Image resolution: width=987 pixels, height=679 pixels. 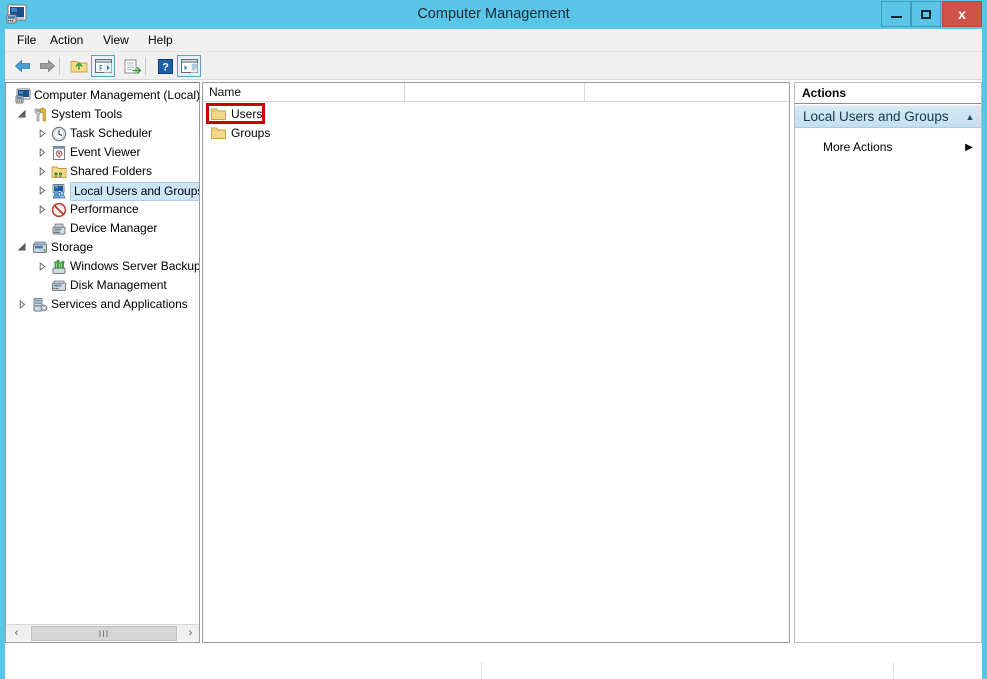 I want to click on actions-pane-header: Actions, so click(x=888, y=93).